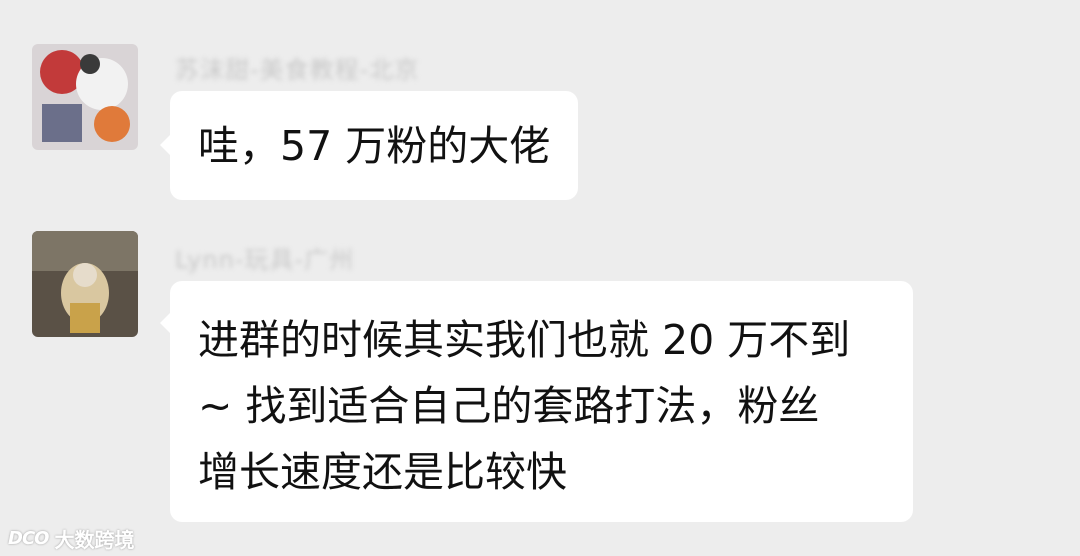  What do you see at coordinates (382, 472) in the screenshot?
I see `message-line: 增长速度还是比较快` at bounding box center [382, 472].